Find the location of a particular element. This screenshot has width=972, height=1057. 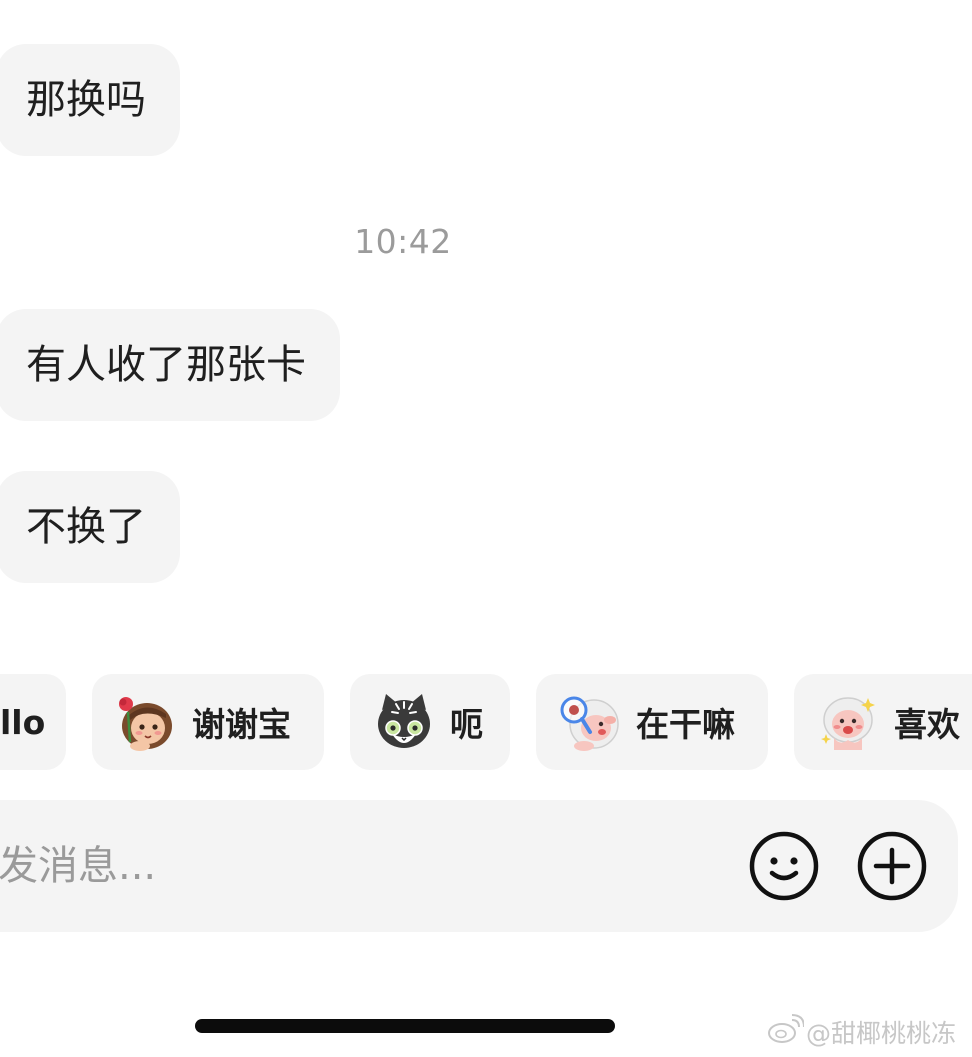

quick-reply-label: 呃 is located at coordinates (466, 724).